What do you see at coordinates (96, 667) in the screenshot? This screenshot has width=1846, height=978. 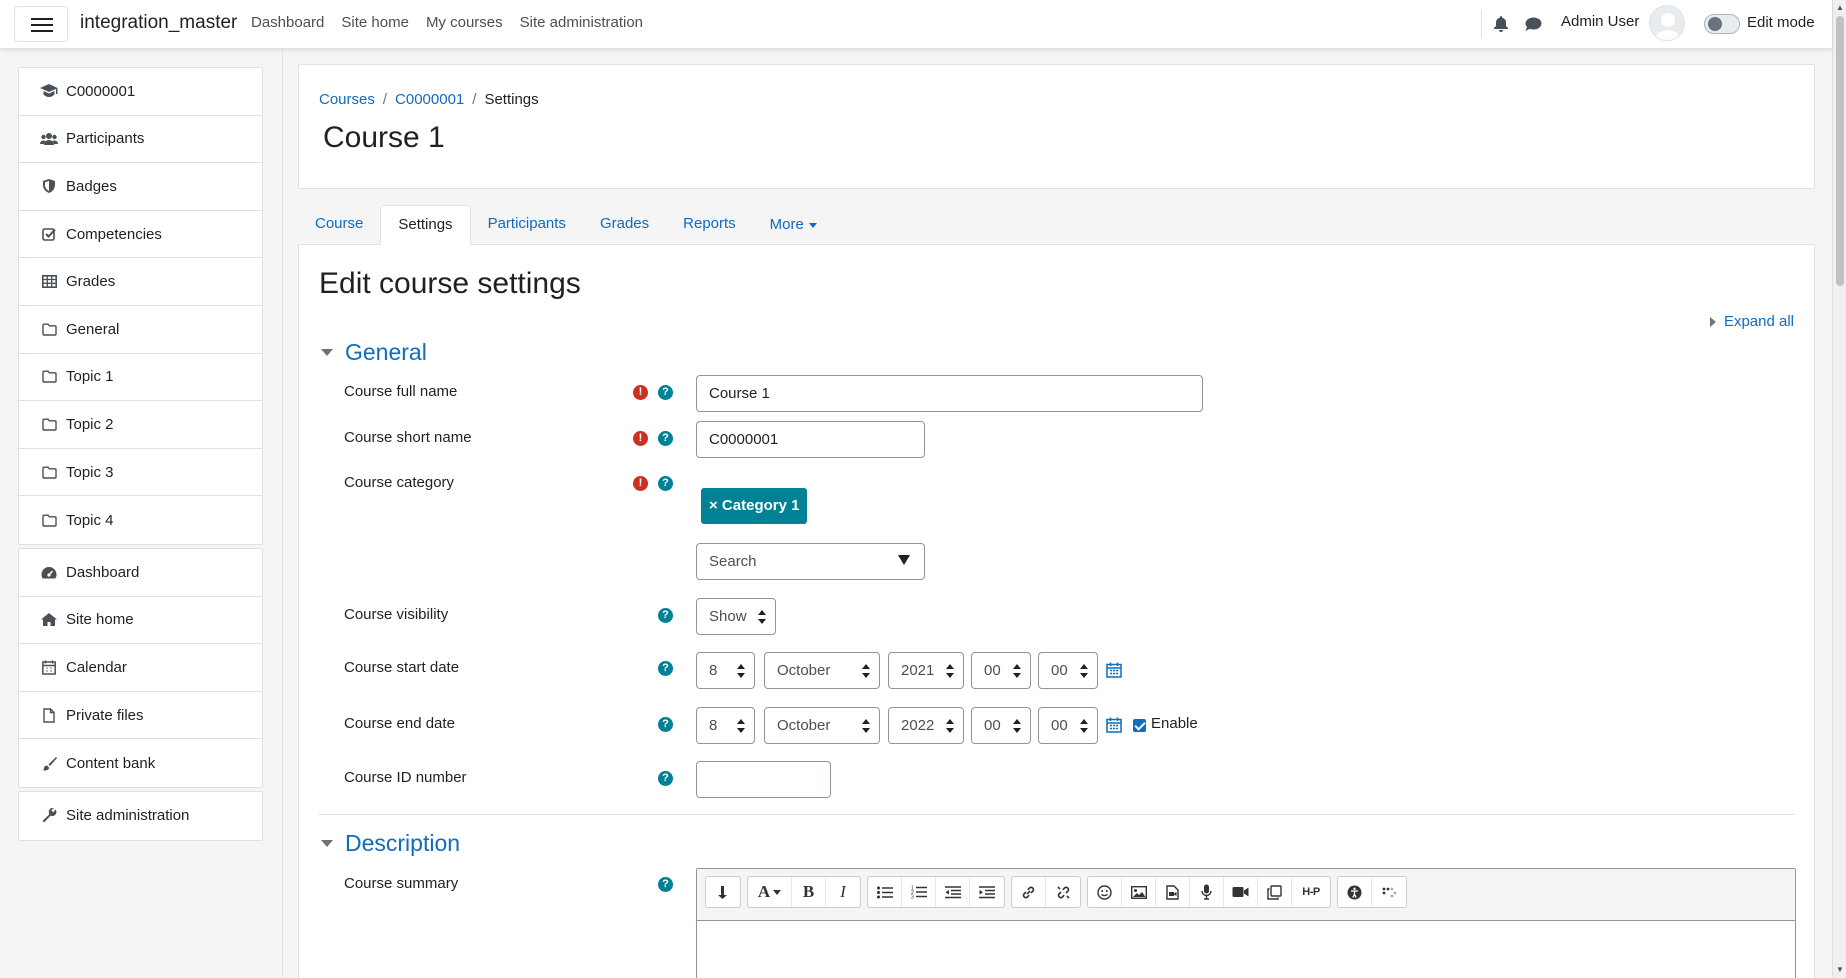 I see `sidebar-item-label: Calendar` at bounding box center [96, 667].